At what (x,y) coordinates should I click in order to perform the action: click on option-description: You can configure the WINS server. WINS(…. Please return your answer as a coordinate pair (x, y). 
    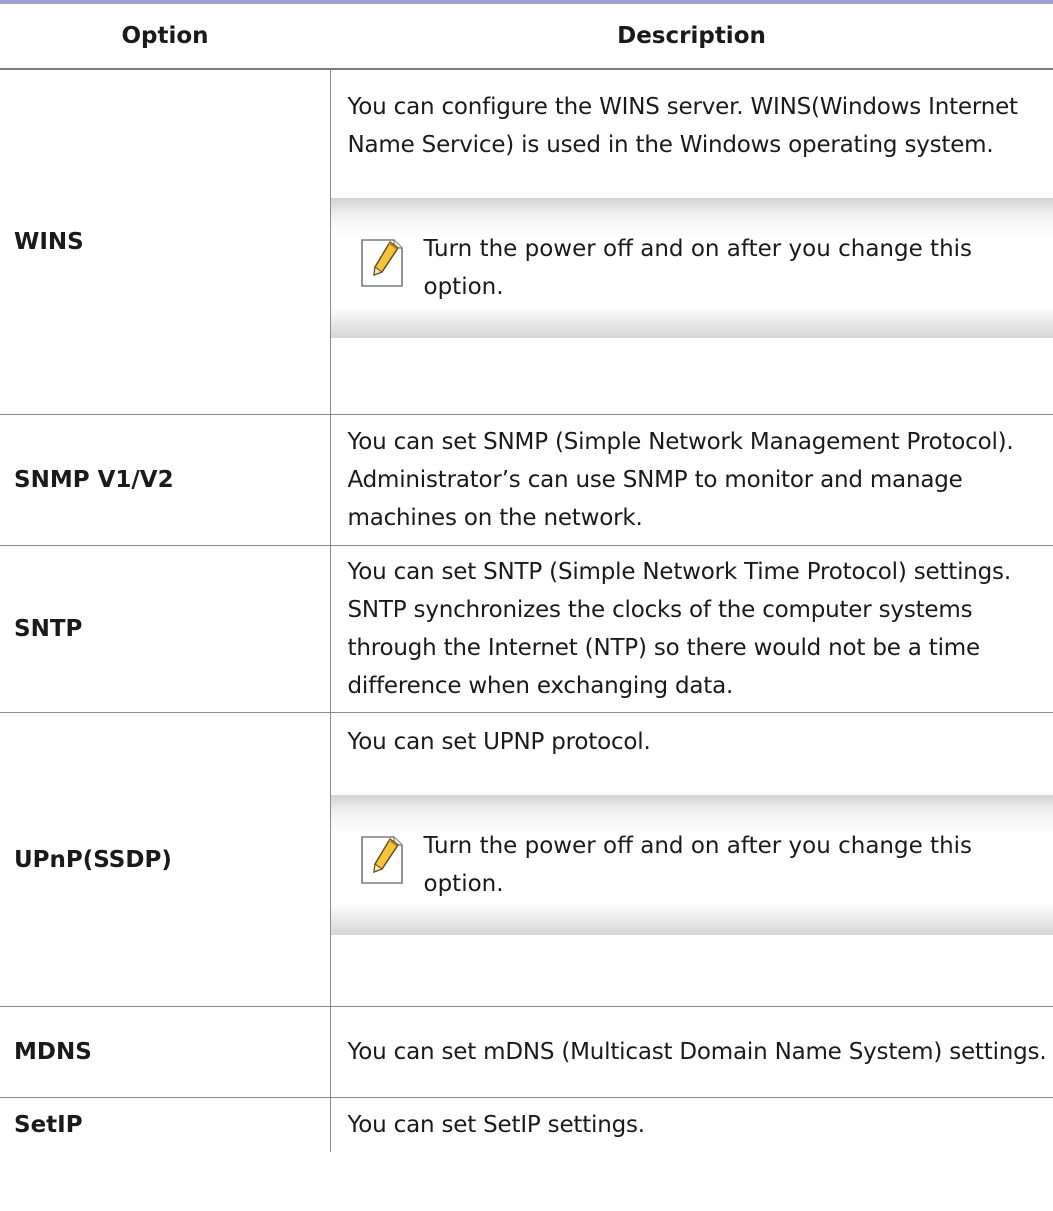
    Looking at the image, I should click on (683, 126).